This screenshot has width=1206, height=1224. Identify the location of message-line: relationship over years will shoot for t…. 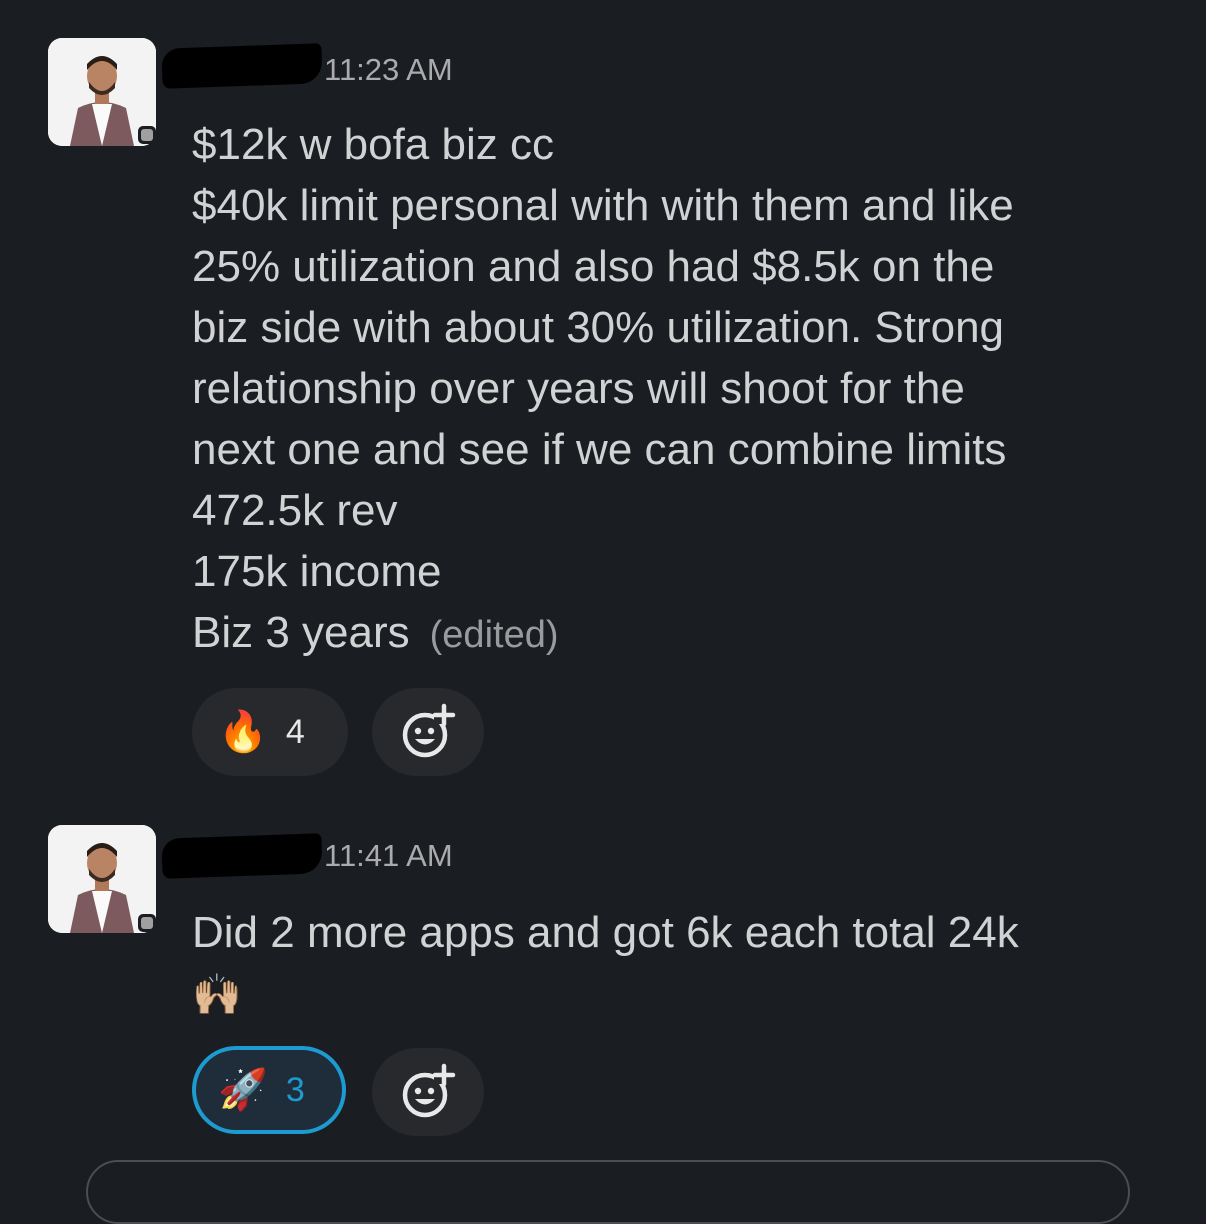
(578, 388).